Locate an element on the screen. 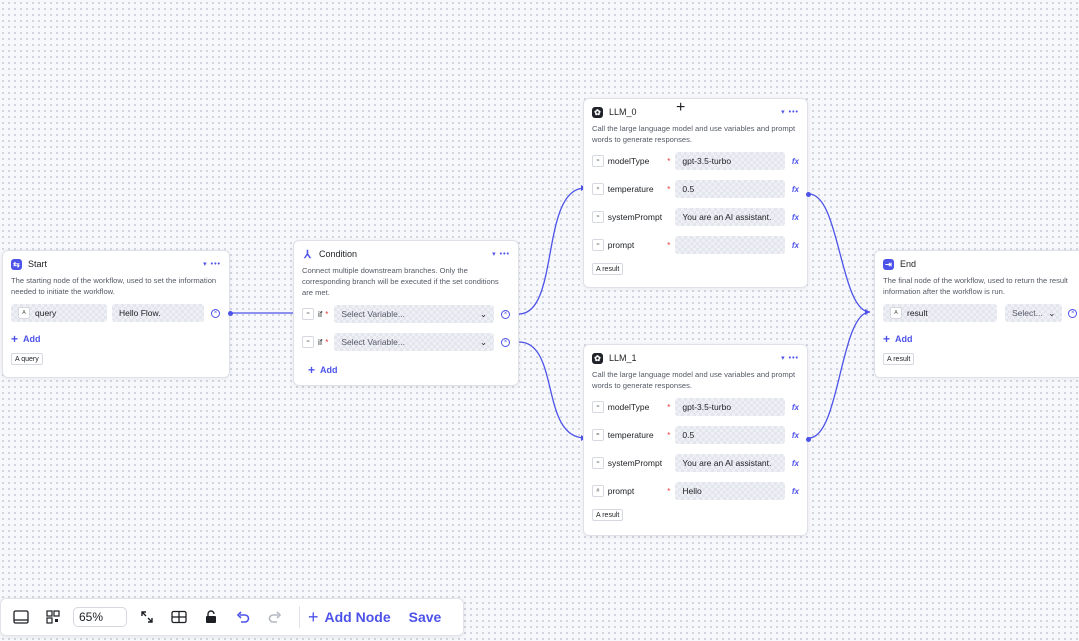  undo-icon is located at coordinates (243, 617).